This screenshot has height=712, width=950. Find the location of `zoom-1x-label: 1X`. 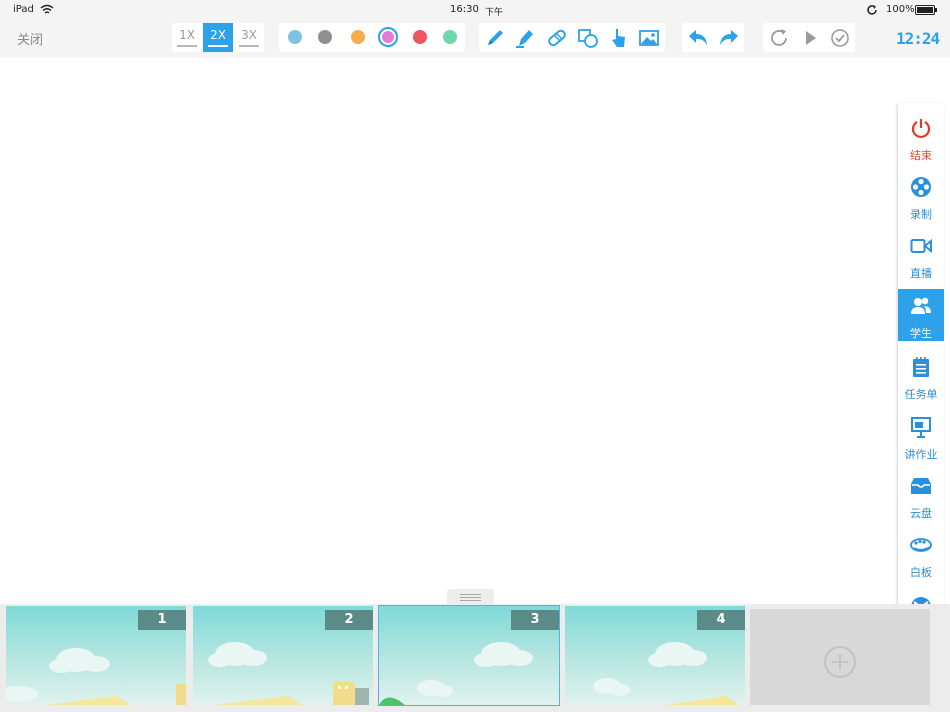

zoom-1x-label: 1X is located at coordinates (187, 35).